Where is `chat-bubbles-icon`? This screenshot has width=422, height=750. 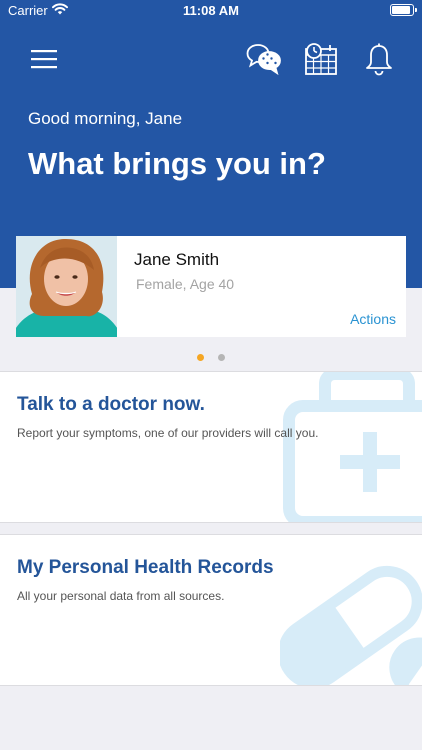
chat-bubbles-icon is located at coordinates (264, 59).